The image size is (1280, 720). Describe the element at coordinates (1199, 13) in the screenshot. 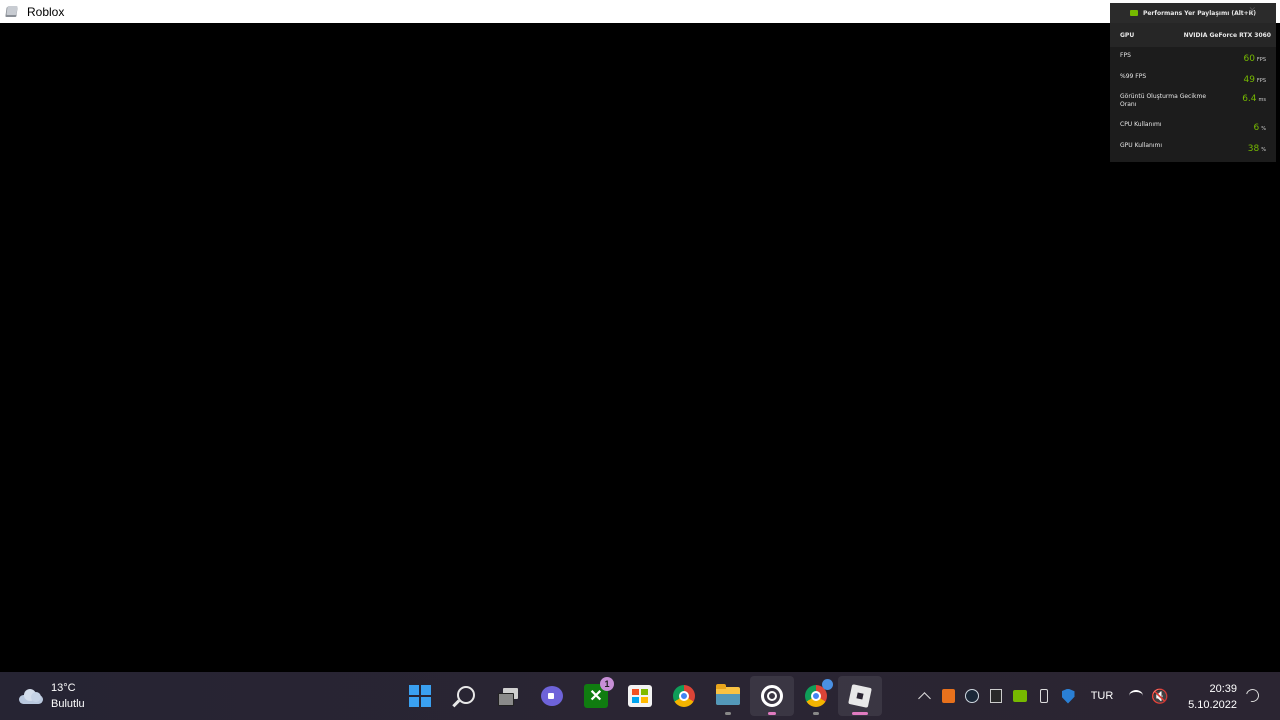

I see `overlay-title: Performans Yer Paylaşımı (Alt+R)` at that location.